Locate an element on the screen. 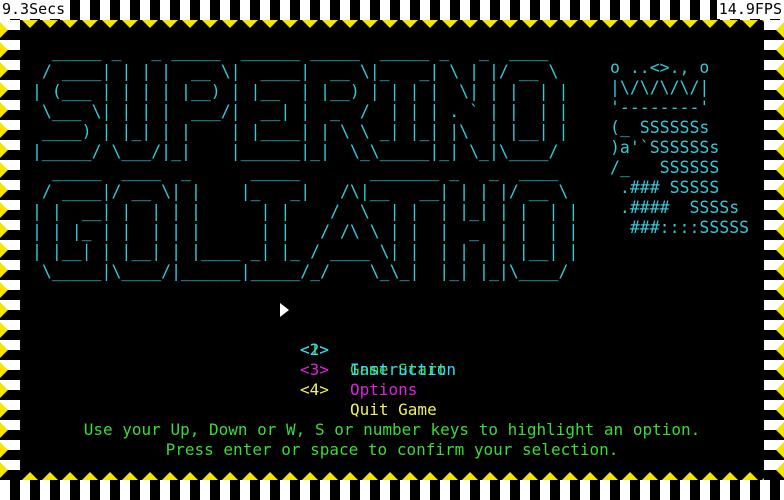 The image size is (784, 500). menu-item-quit-game: <4> Quit Game is located at coordinates (218, 389).